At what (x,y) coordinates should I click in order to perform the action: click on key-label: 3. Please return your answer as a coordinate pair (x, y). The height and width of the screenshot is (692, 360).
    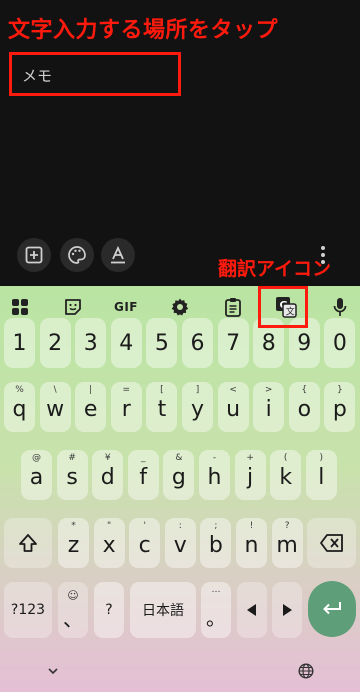
    Looking at the image, I should click on (90, 343).